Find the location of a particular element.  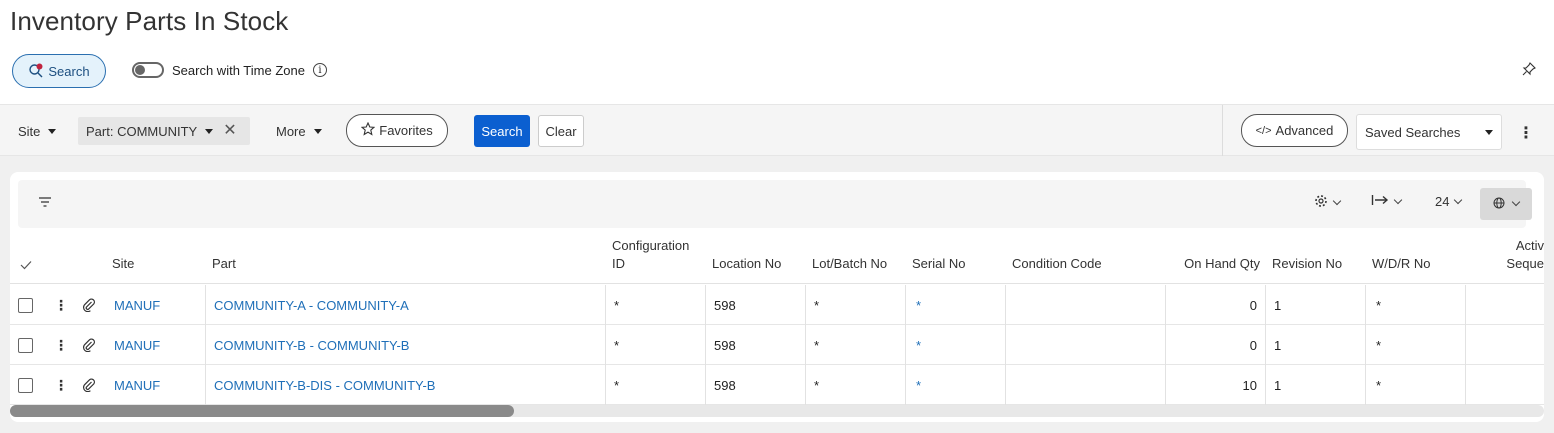

saved-searches-label: Saved Searches is located at coordinates (1413, 132).